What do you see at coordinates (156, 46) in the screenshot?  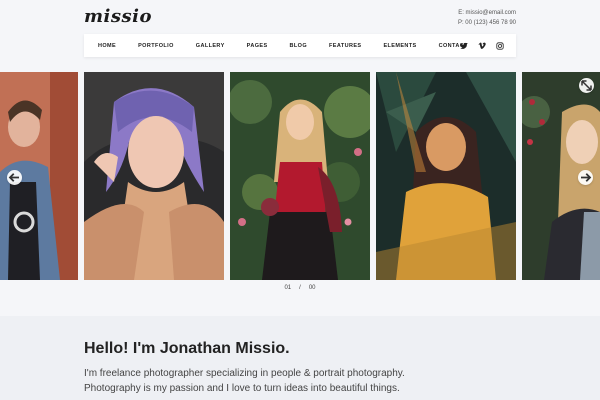 I see `nav-item-portfolio: PORTFOLIO` at bounding box center [156, 46].